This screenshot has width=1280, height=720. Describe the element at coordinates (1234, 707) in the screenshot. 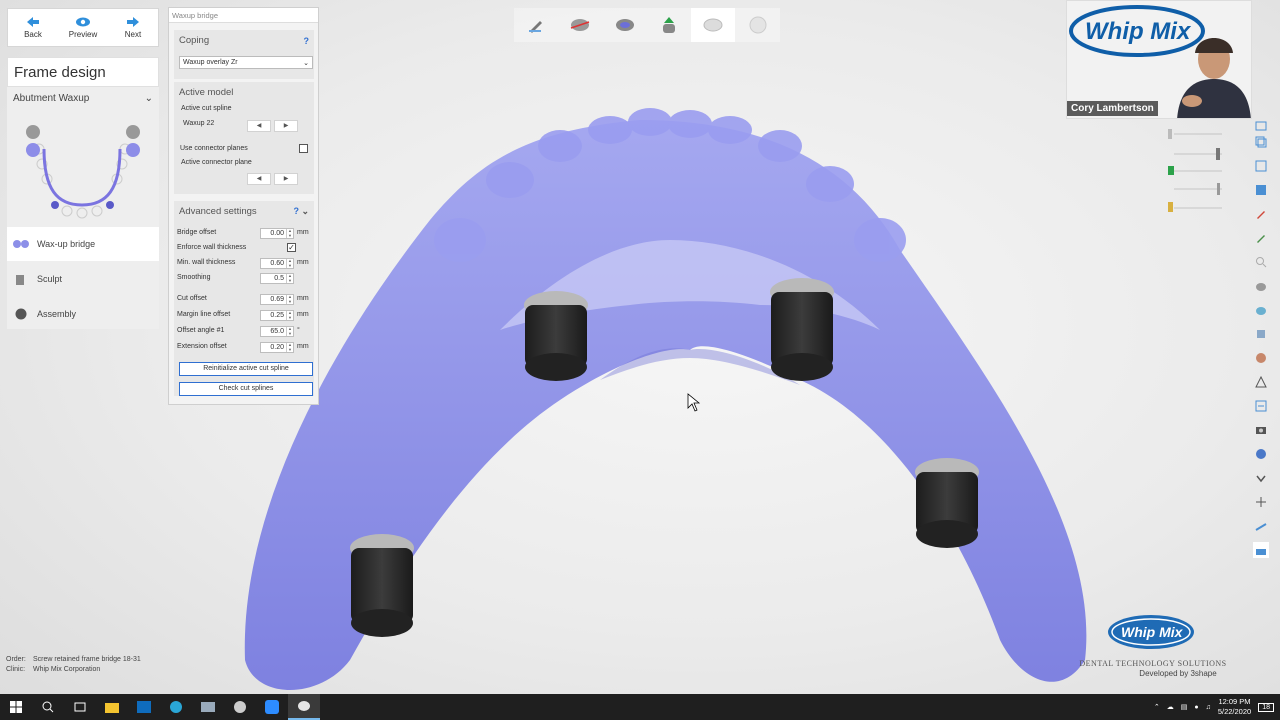

I see `clock: 12:09 PM 5/22/2020` at that location.